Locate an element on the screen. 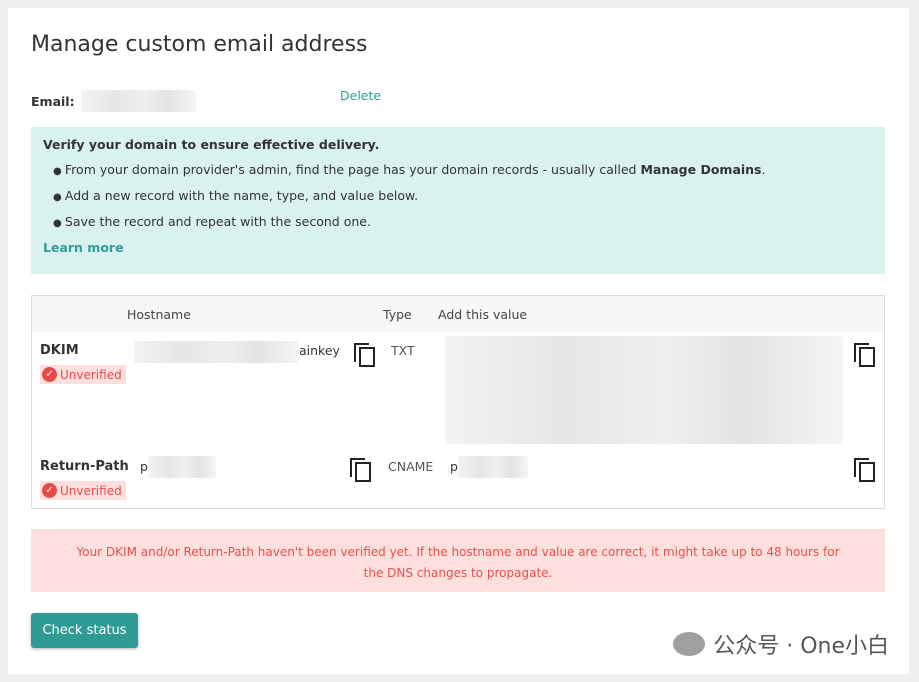  email-value-redacted is located at coordinates (138, 101).